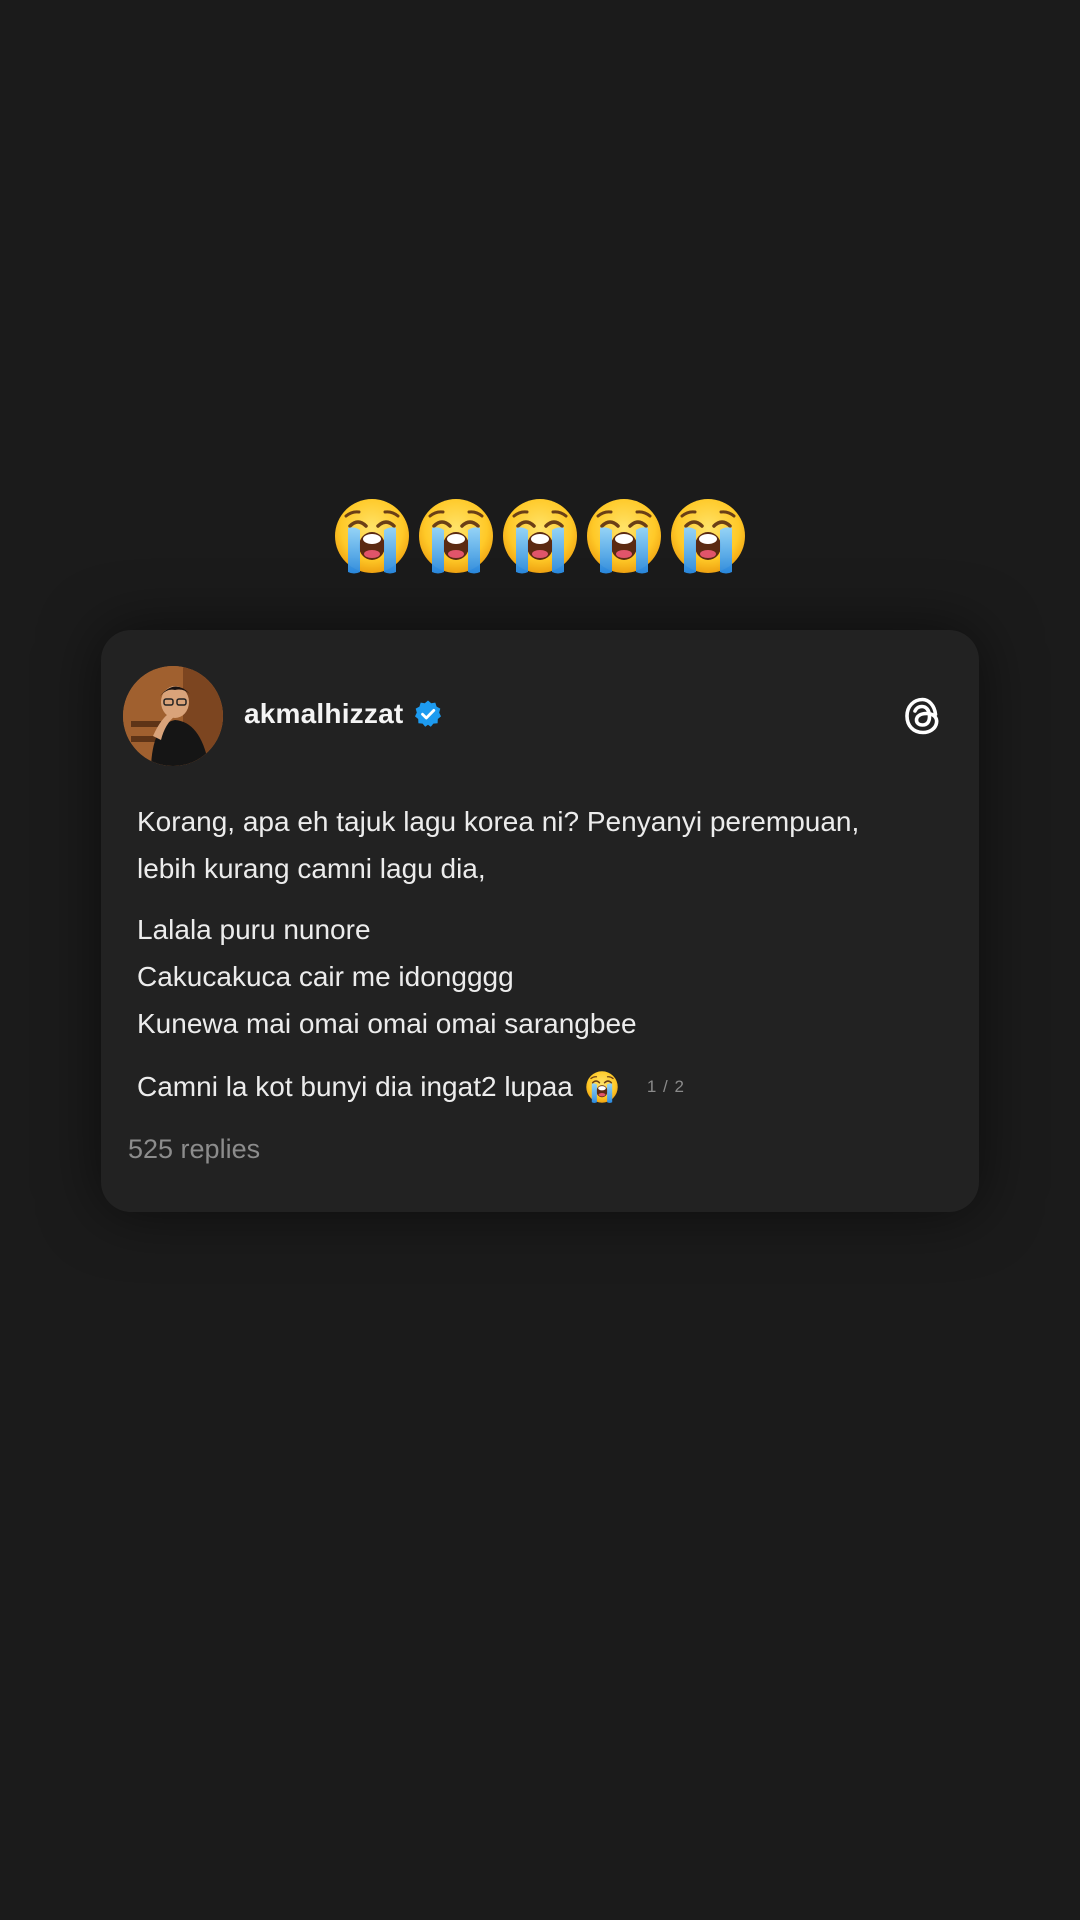 The image size is (1080, 1920). I want to click on threads-logo-icon, so click(923, 716).